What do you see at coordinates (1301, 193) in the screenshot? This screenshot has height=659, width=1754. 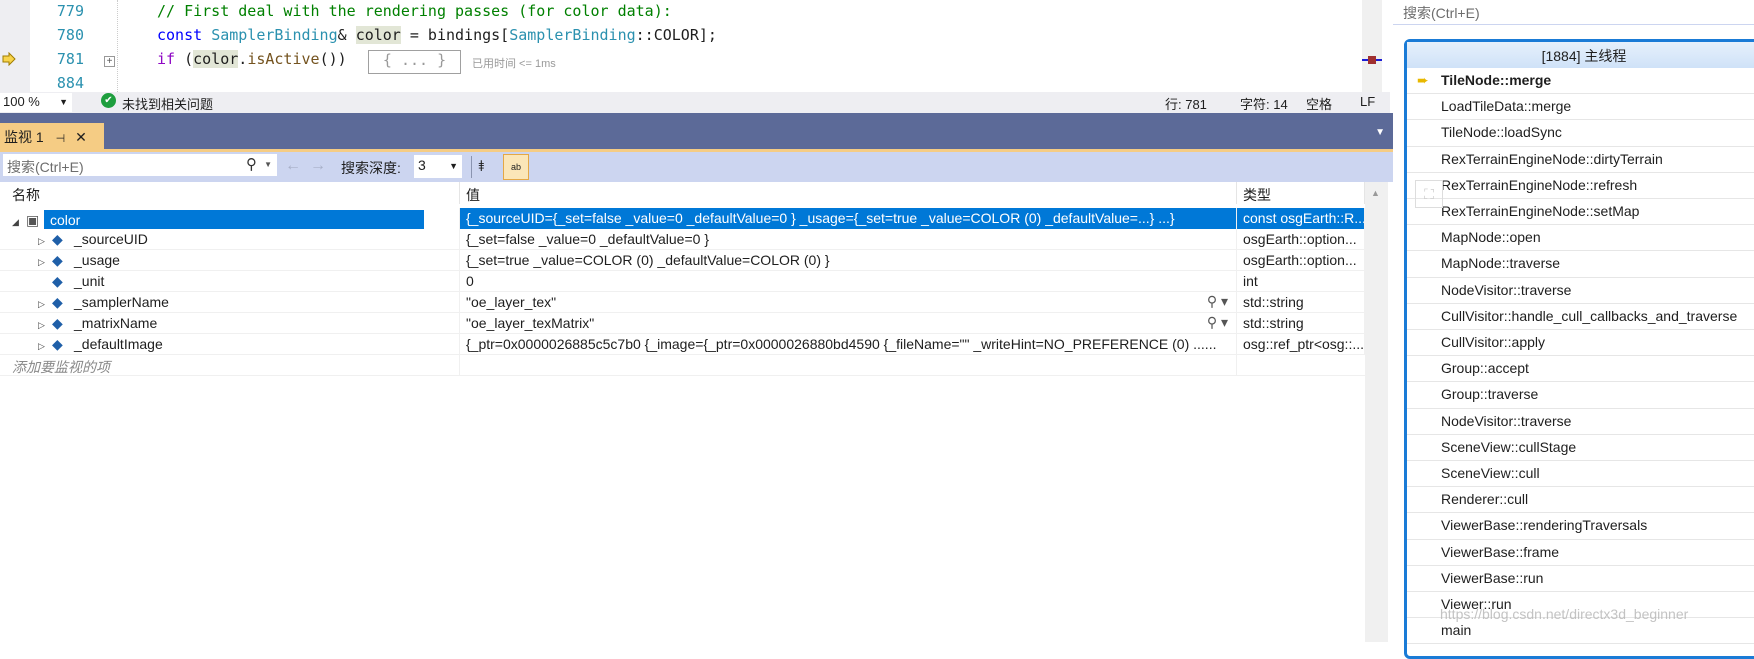 I see `column-header-type: 类型` at bounding box center [1301, 193].